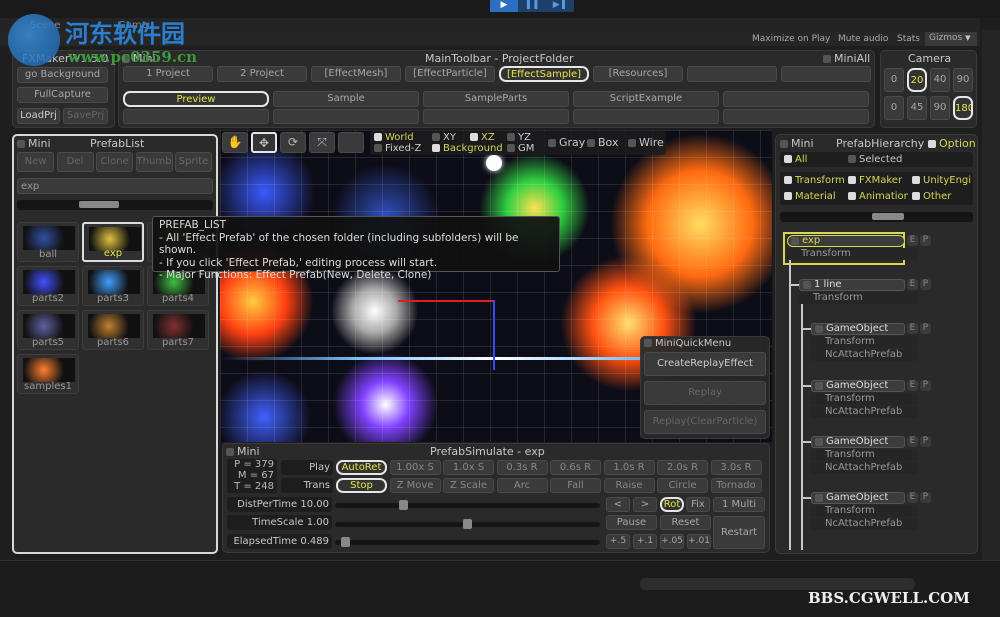 This screenshot has height=617, width=1000. What do you see at coordinates (235, 142) in the screenshot?
I see `hand-tool-button: ✋` at bounding box center [235, 142].